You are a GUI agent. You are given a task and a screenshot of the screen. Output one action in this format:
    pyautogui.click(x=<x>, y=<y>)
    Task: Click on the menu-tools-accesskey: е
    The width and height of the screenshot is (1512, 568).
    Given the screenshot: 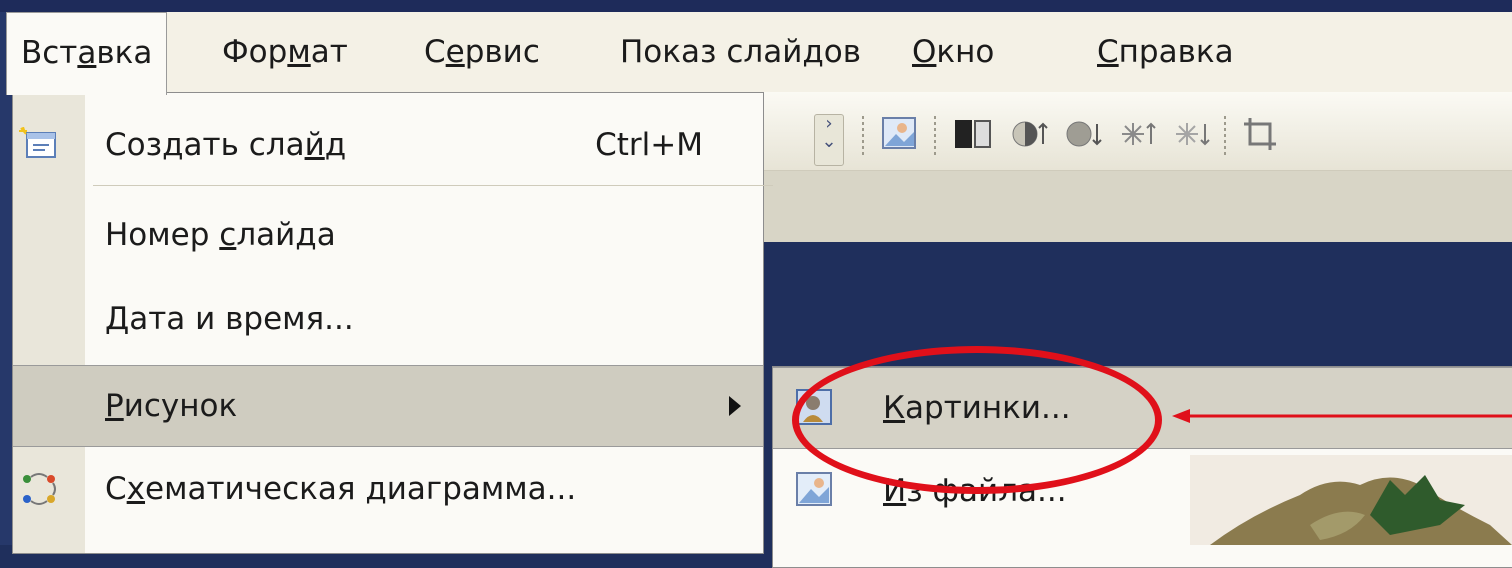 What is the action you would take?
    pyautogui.click(x=455, y=52)
    